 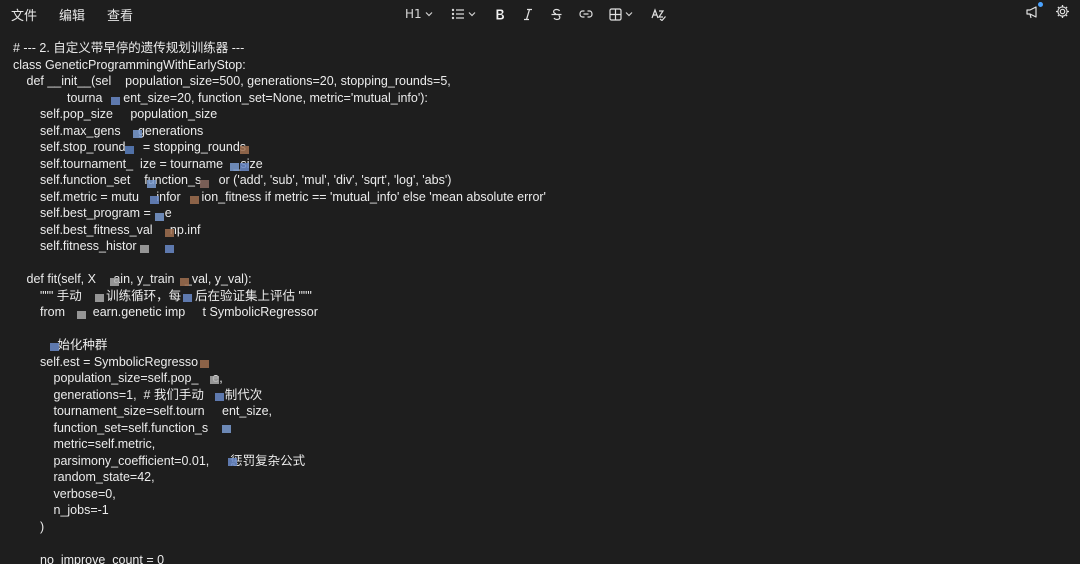 I want to click on heading-dropdown: H1, so click(x=419, y=14).